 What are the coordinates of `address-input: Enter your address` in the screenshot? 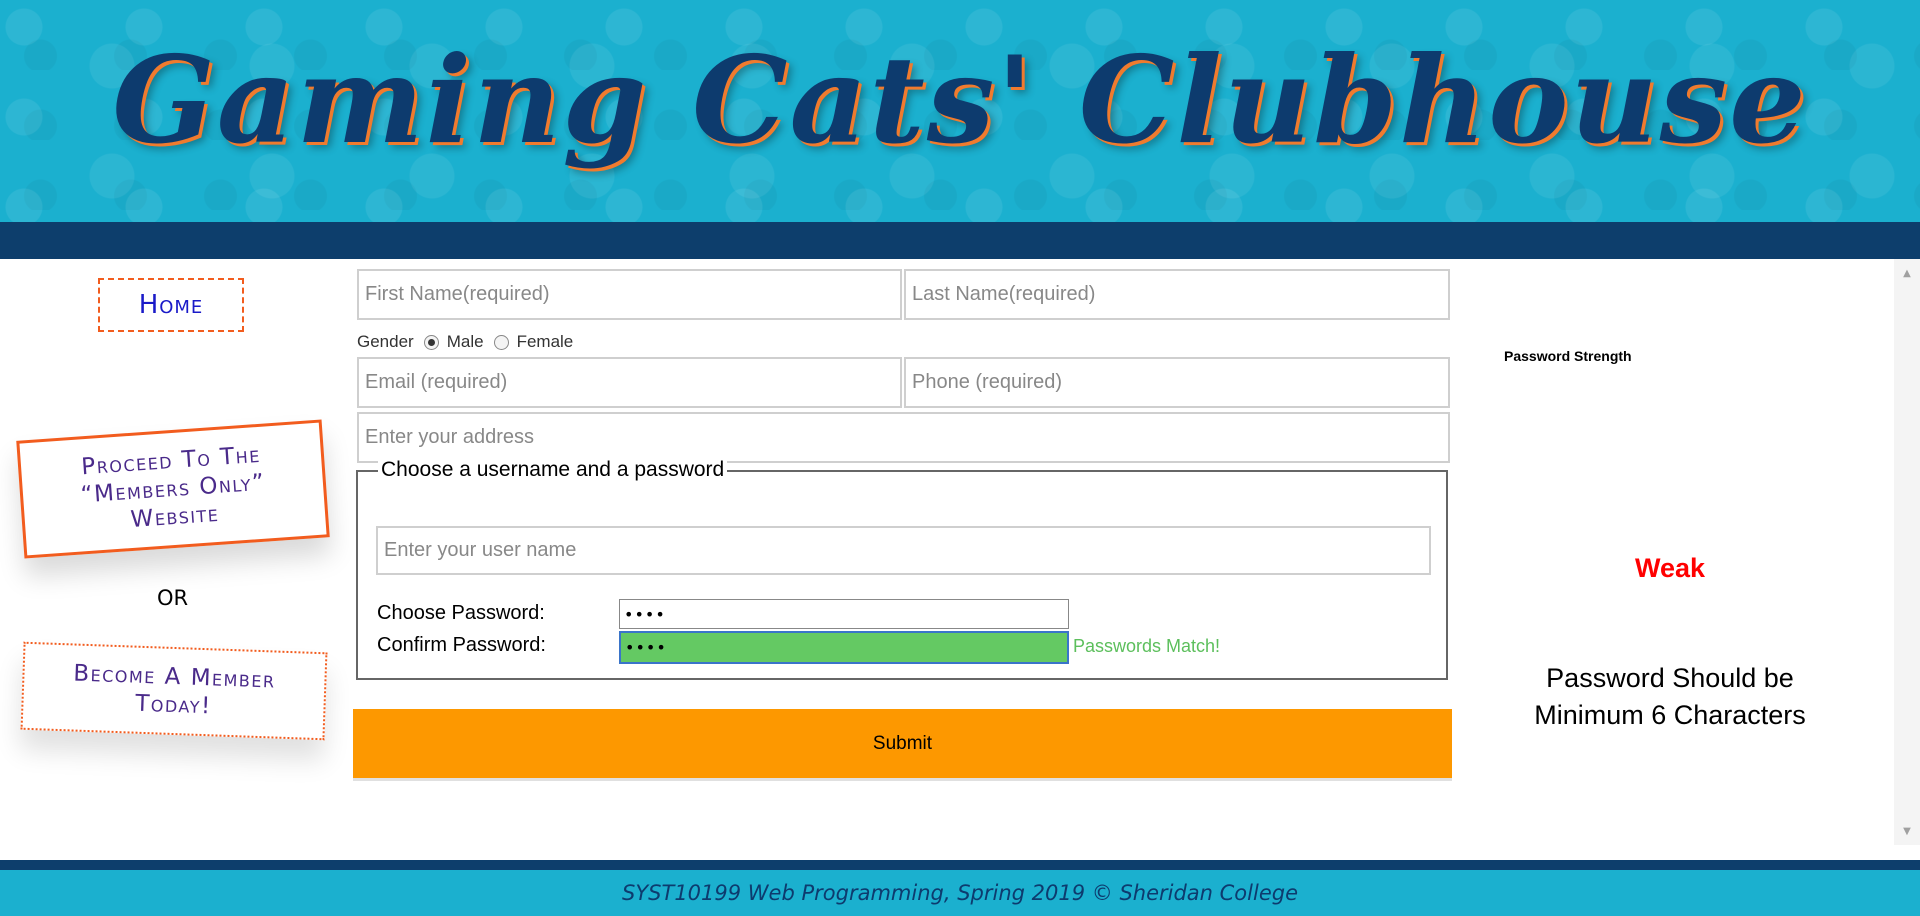 It's located at (903, 437).